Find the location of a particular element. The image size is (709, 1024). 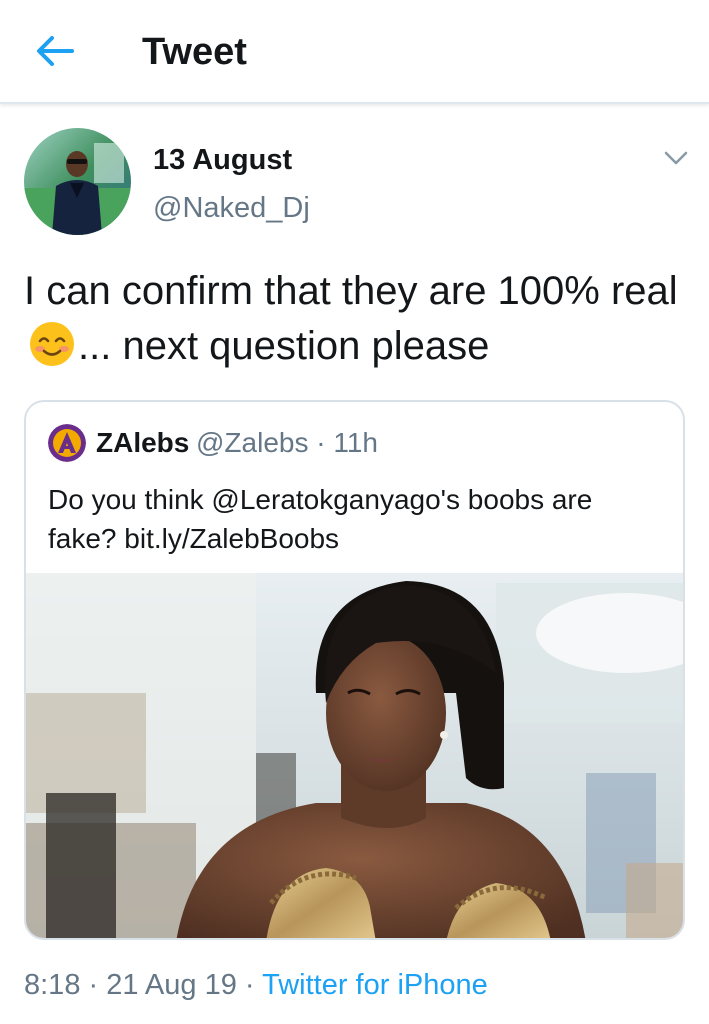

arrow-left-icon is located at coordinates (55, 51).